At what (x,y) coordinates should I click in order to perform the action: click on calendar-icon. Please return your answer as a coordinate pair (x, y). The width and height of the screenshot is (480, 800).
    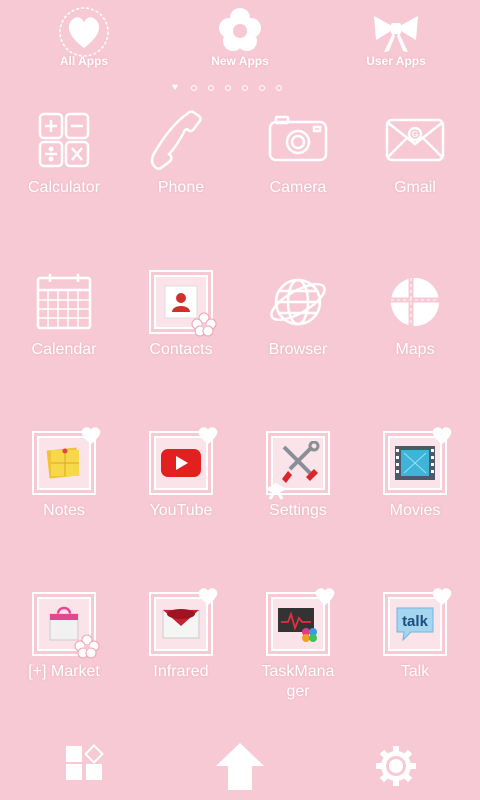
    Looking at the image, I should click on (64, 302).